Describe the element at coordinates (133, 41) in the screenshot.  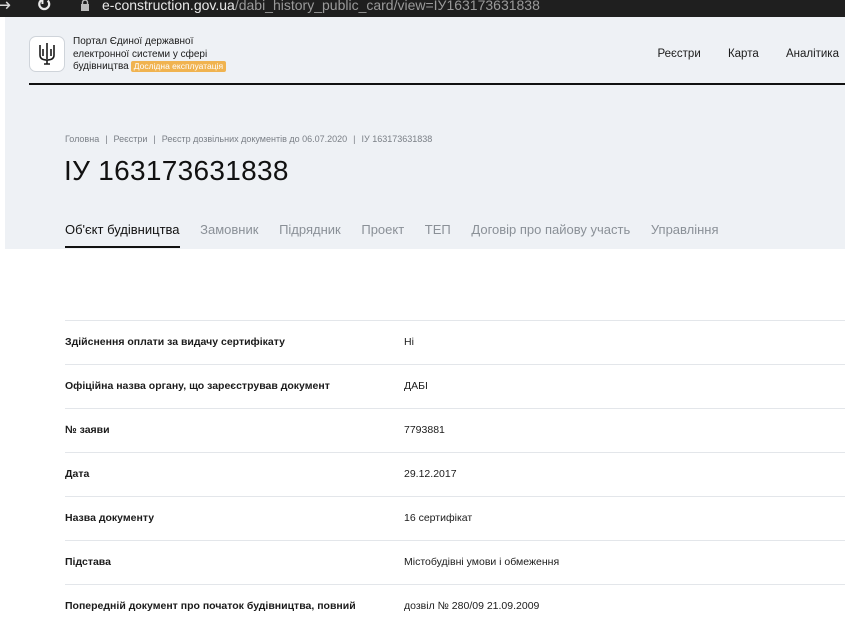
I see `portal-name-line1: Портал Єдиної державної` at that location.